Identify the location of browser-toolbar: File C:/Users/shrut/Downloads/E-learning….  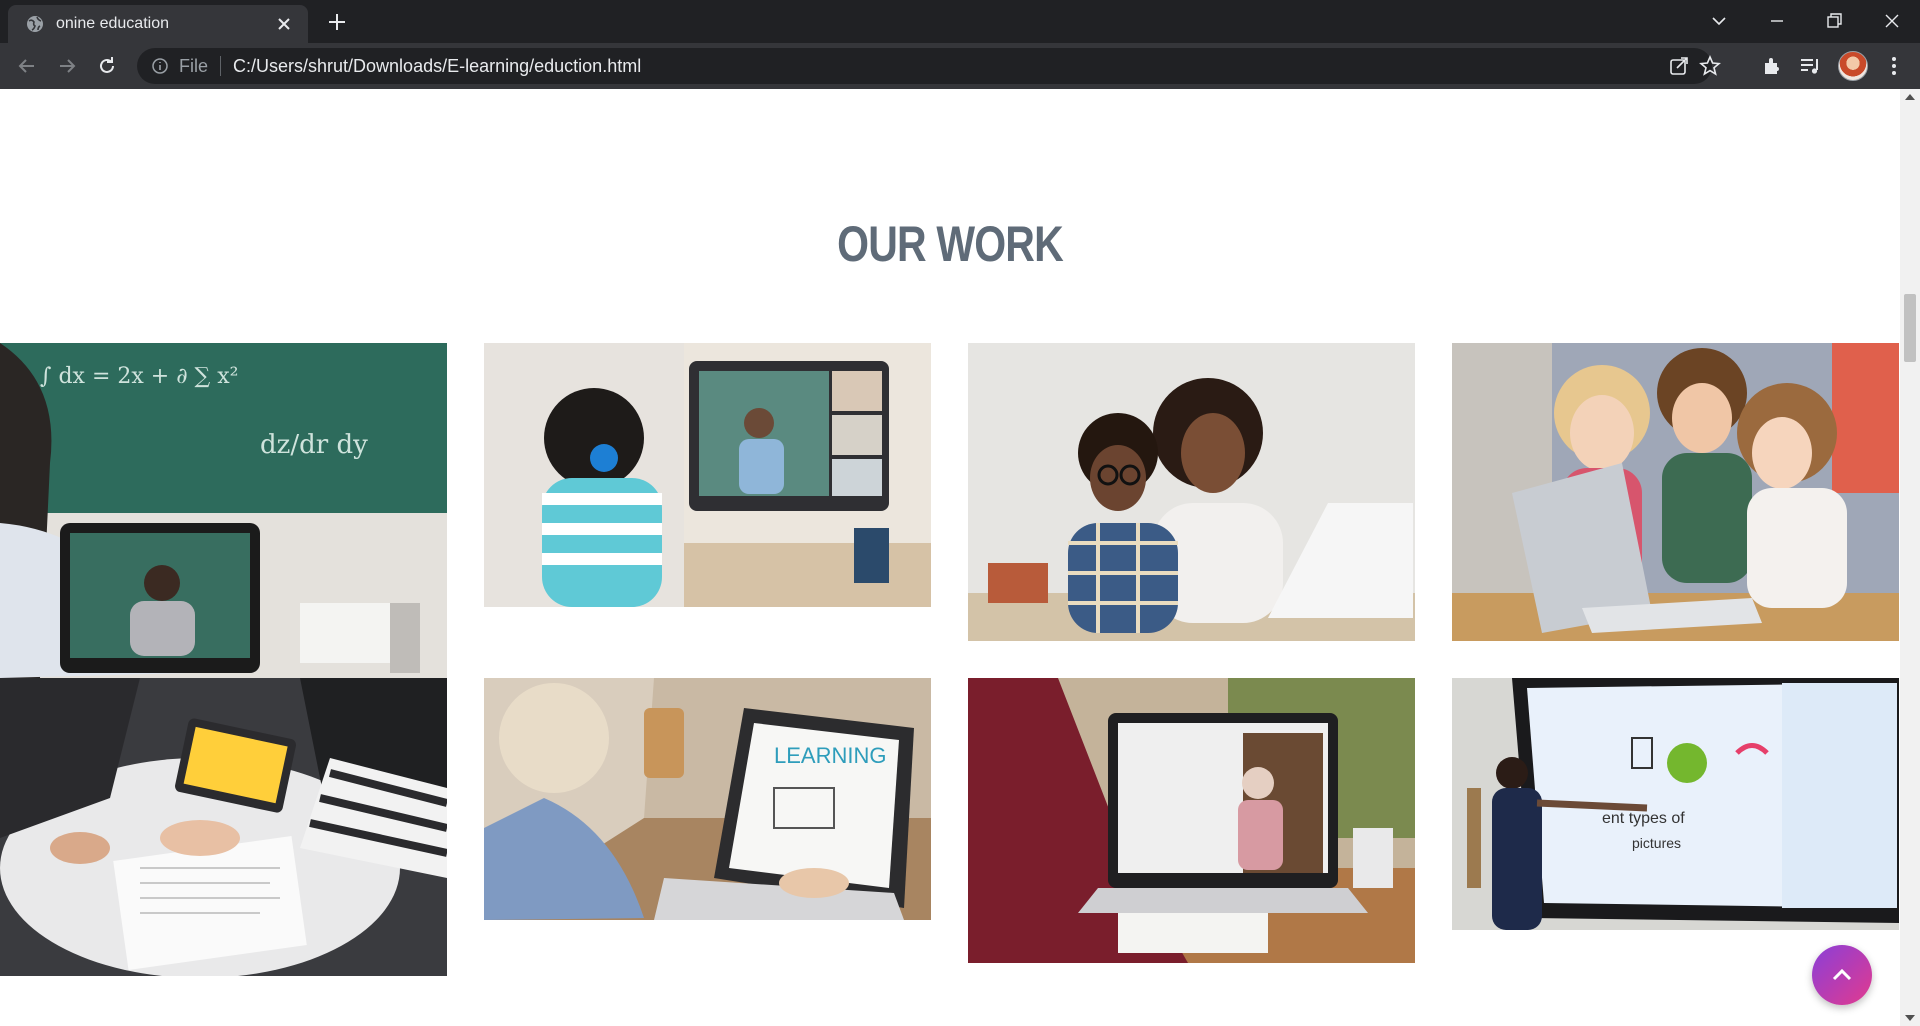
(960, 66).